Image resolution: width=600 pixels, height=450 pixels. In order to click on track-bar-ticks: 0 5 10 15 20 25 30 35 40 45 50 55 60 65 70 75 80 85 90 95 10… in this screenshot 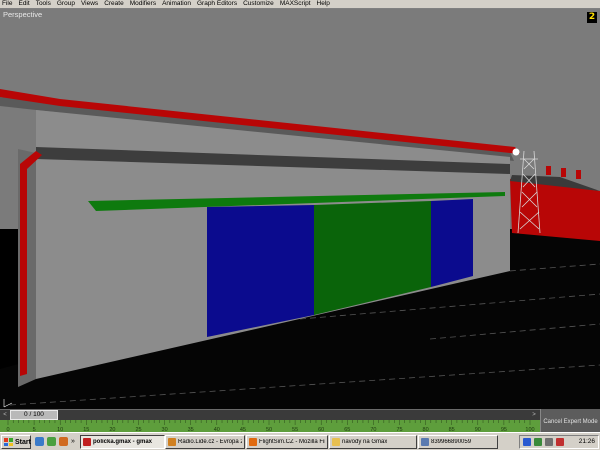, I will do `click(270, 426)`.